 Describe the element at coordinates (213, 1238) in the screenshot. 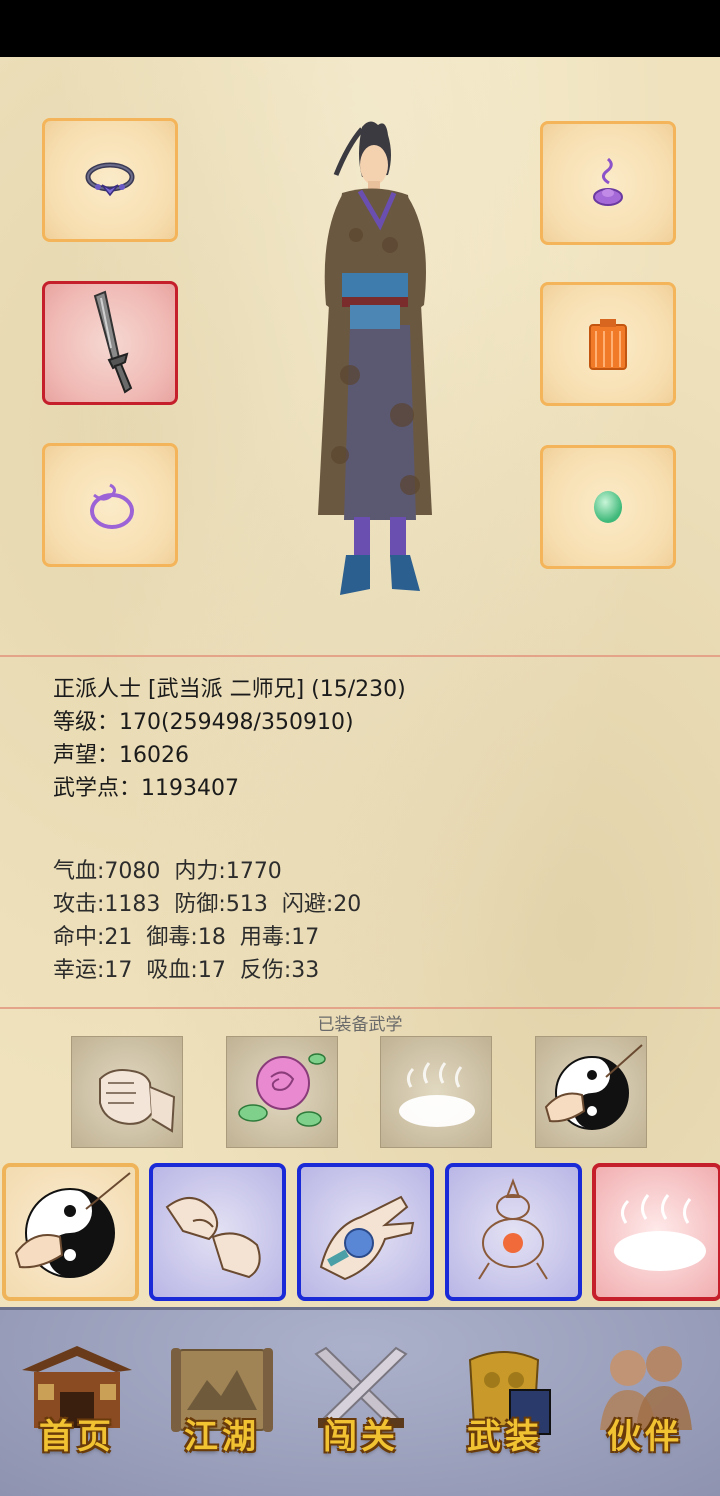

I see `linked-fists-icon` at that location.